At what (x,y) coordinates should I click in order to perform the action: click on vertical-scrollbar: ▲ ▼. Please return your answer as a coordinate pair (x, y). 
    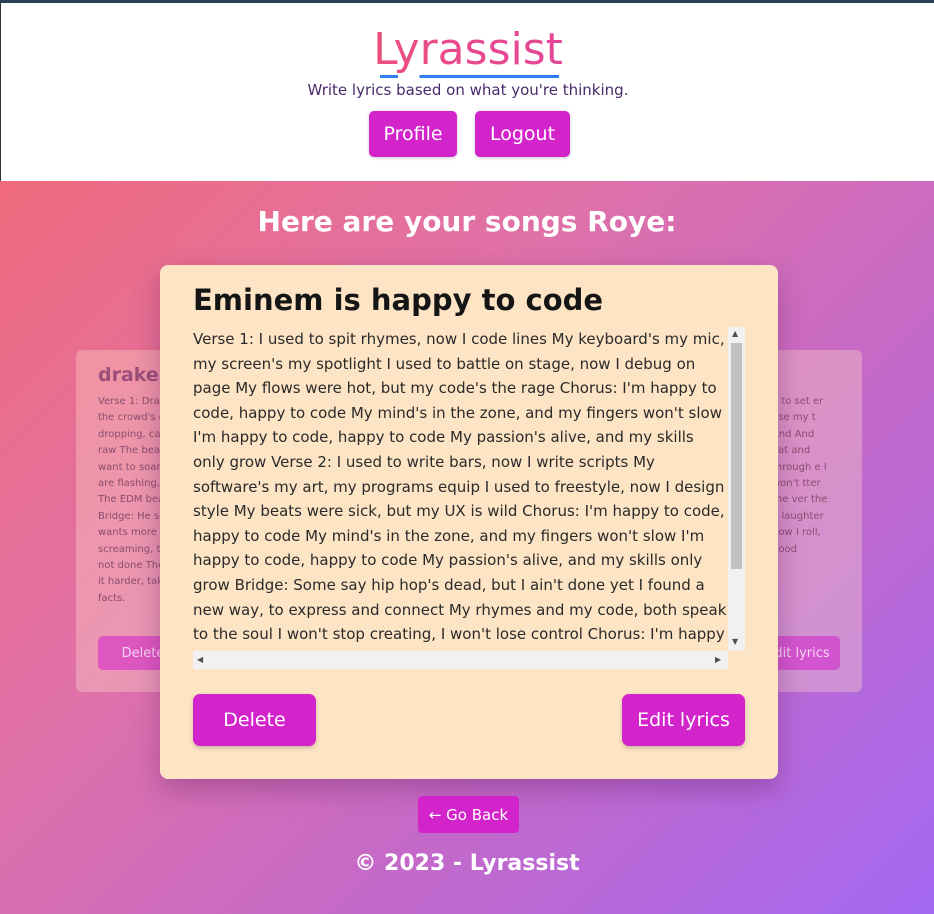
    Looking at the image, I should click on (736, 489).